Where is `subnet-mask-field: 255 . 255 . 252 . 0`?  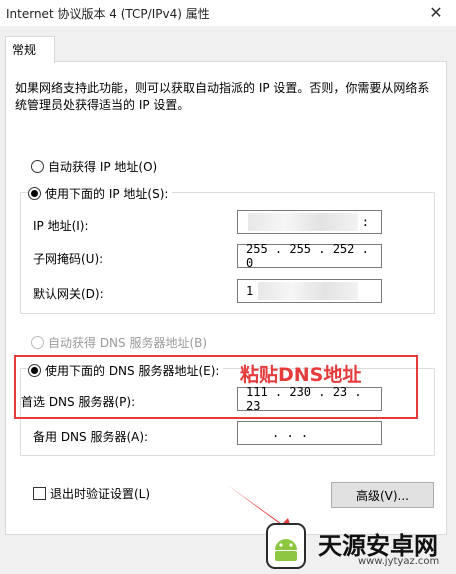 subnet-mask-field: 255 . 255 . 252 . 0 is located at coordinates (309, 256).